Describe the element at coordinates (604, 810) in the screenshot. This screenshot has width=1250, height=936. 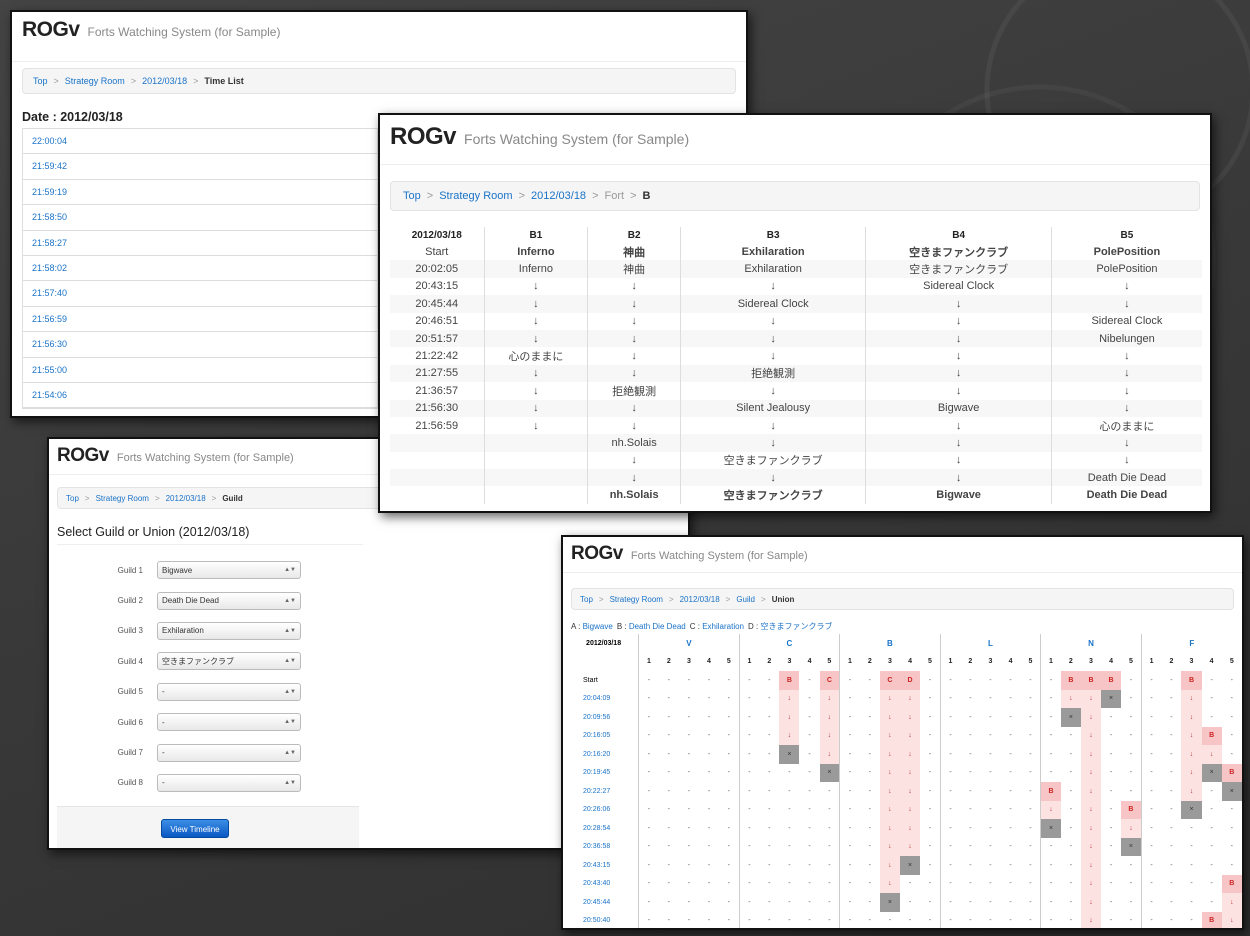
I see `time-cell: 20:26:06` at that location.